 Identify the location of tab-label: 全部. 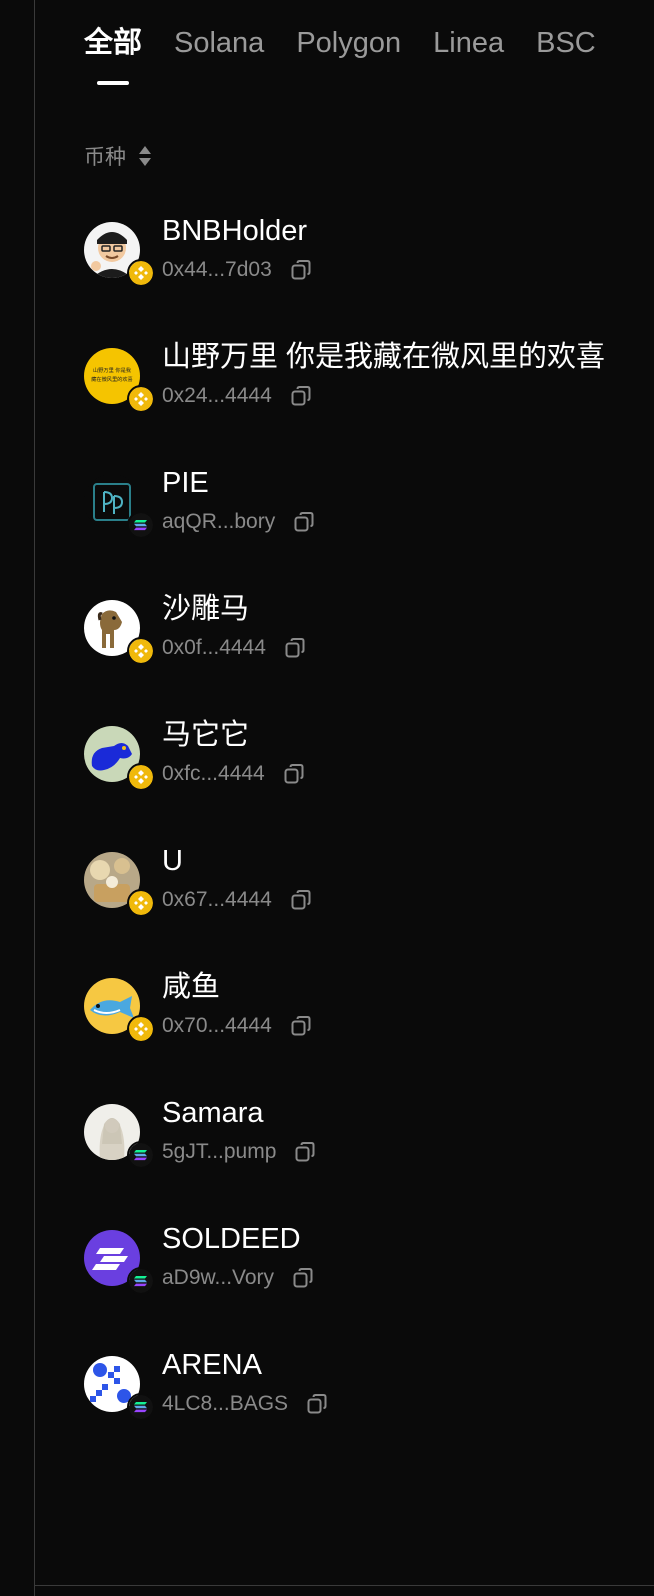
(113, 43).